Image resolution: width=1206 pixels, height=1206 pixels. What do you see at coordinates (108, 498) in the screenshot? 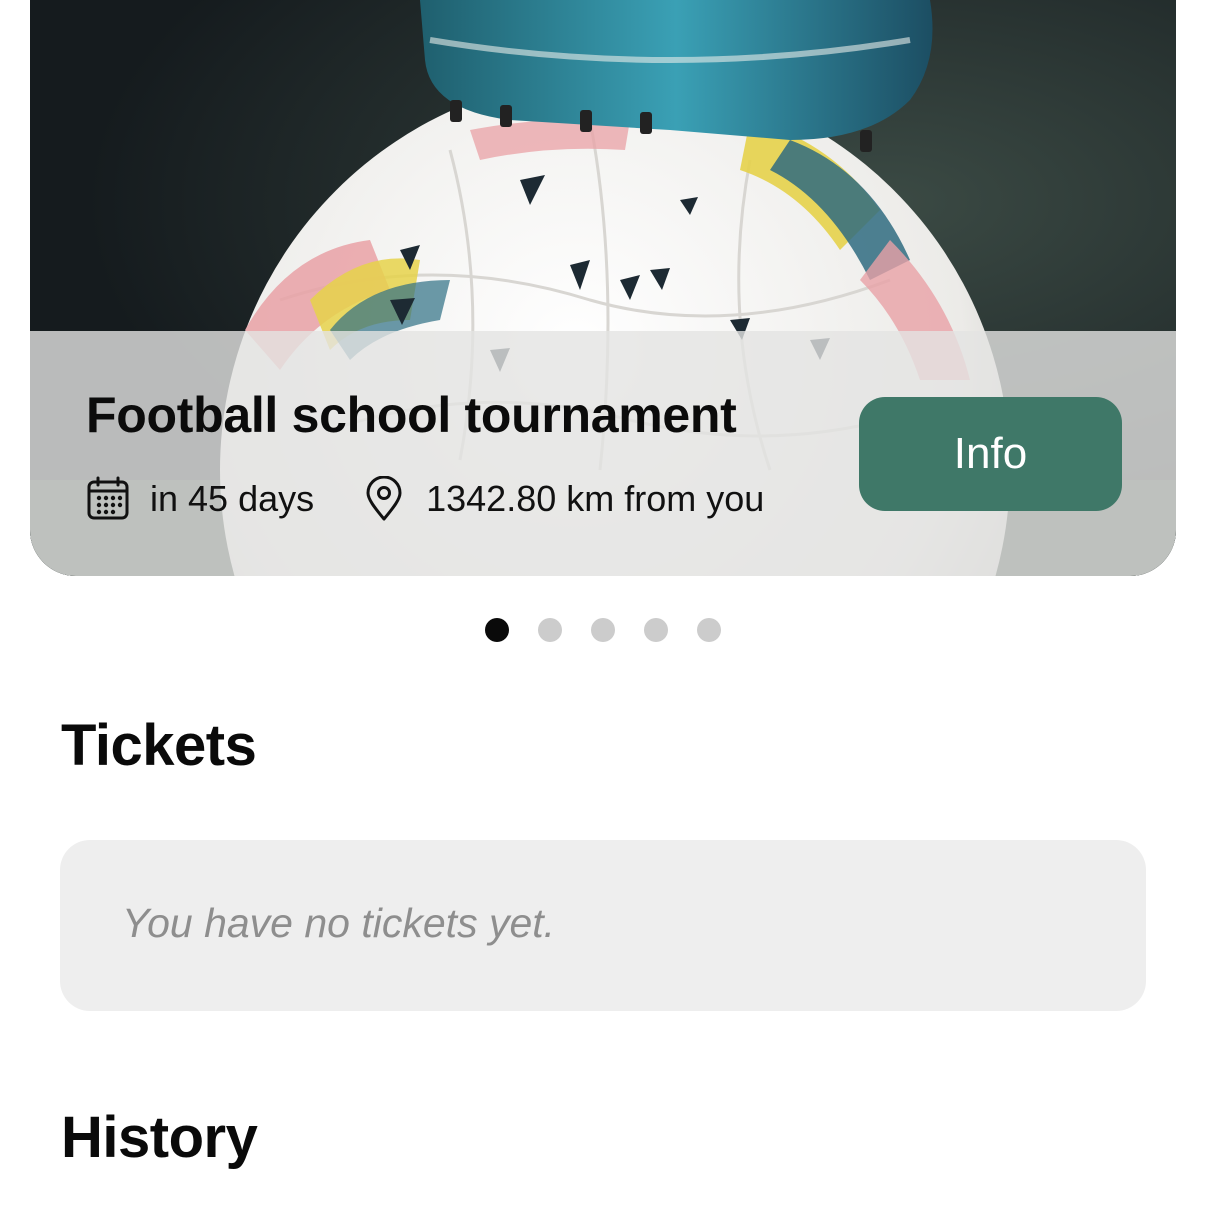
I see `calendar-icon` at bounding box center [108, 498].